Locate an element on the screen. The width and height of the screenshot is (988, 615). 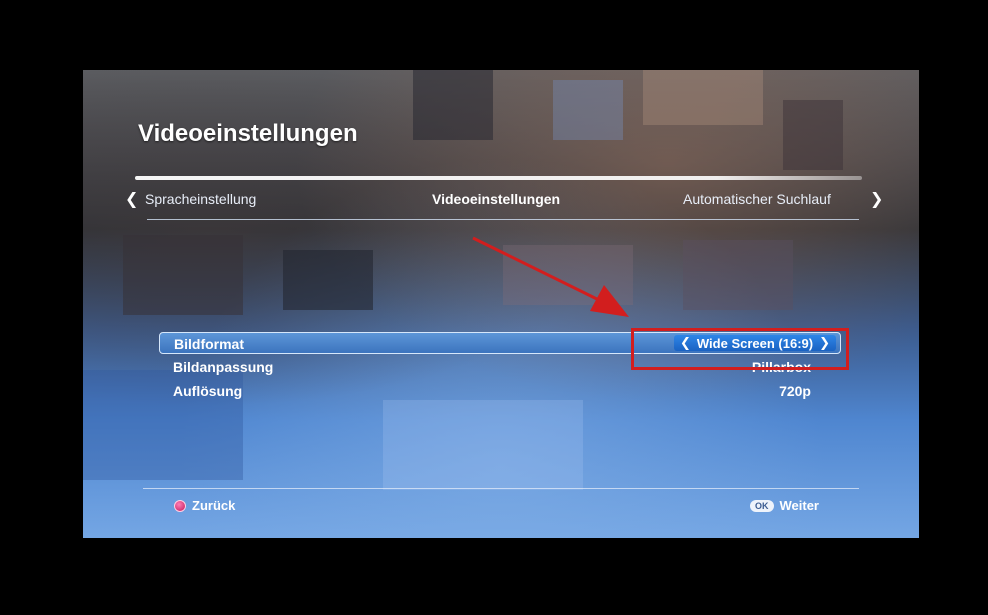
chevron-left-icon: ❮ is located at coordinates (131, 199).